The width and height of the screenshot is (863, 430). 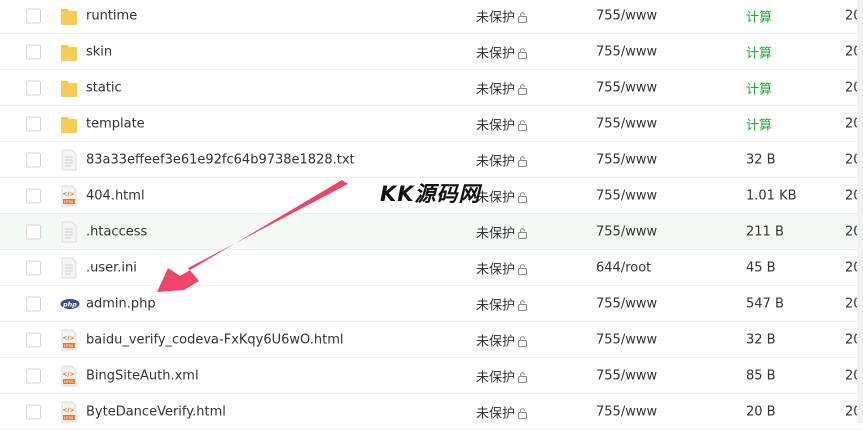 I want to click on file-size: 20 B, so click(x=761, y=411).